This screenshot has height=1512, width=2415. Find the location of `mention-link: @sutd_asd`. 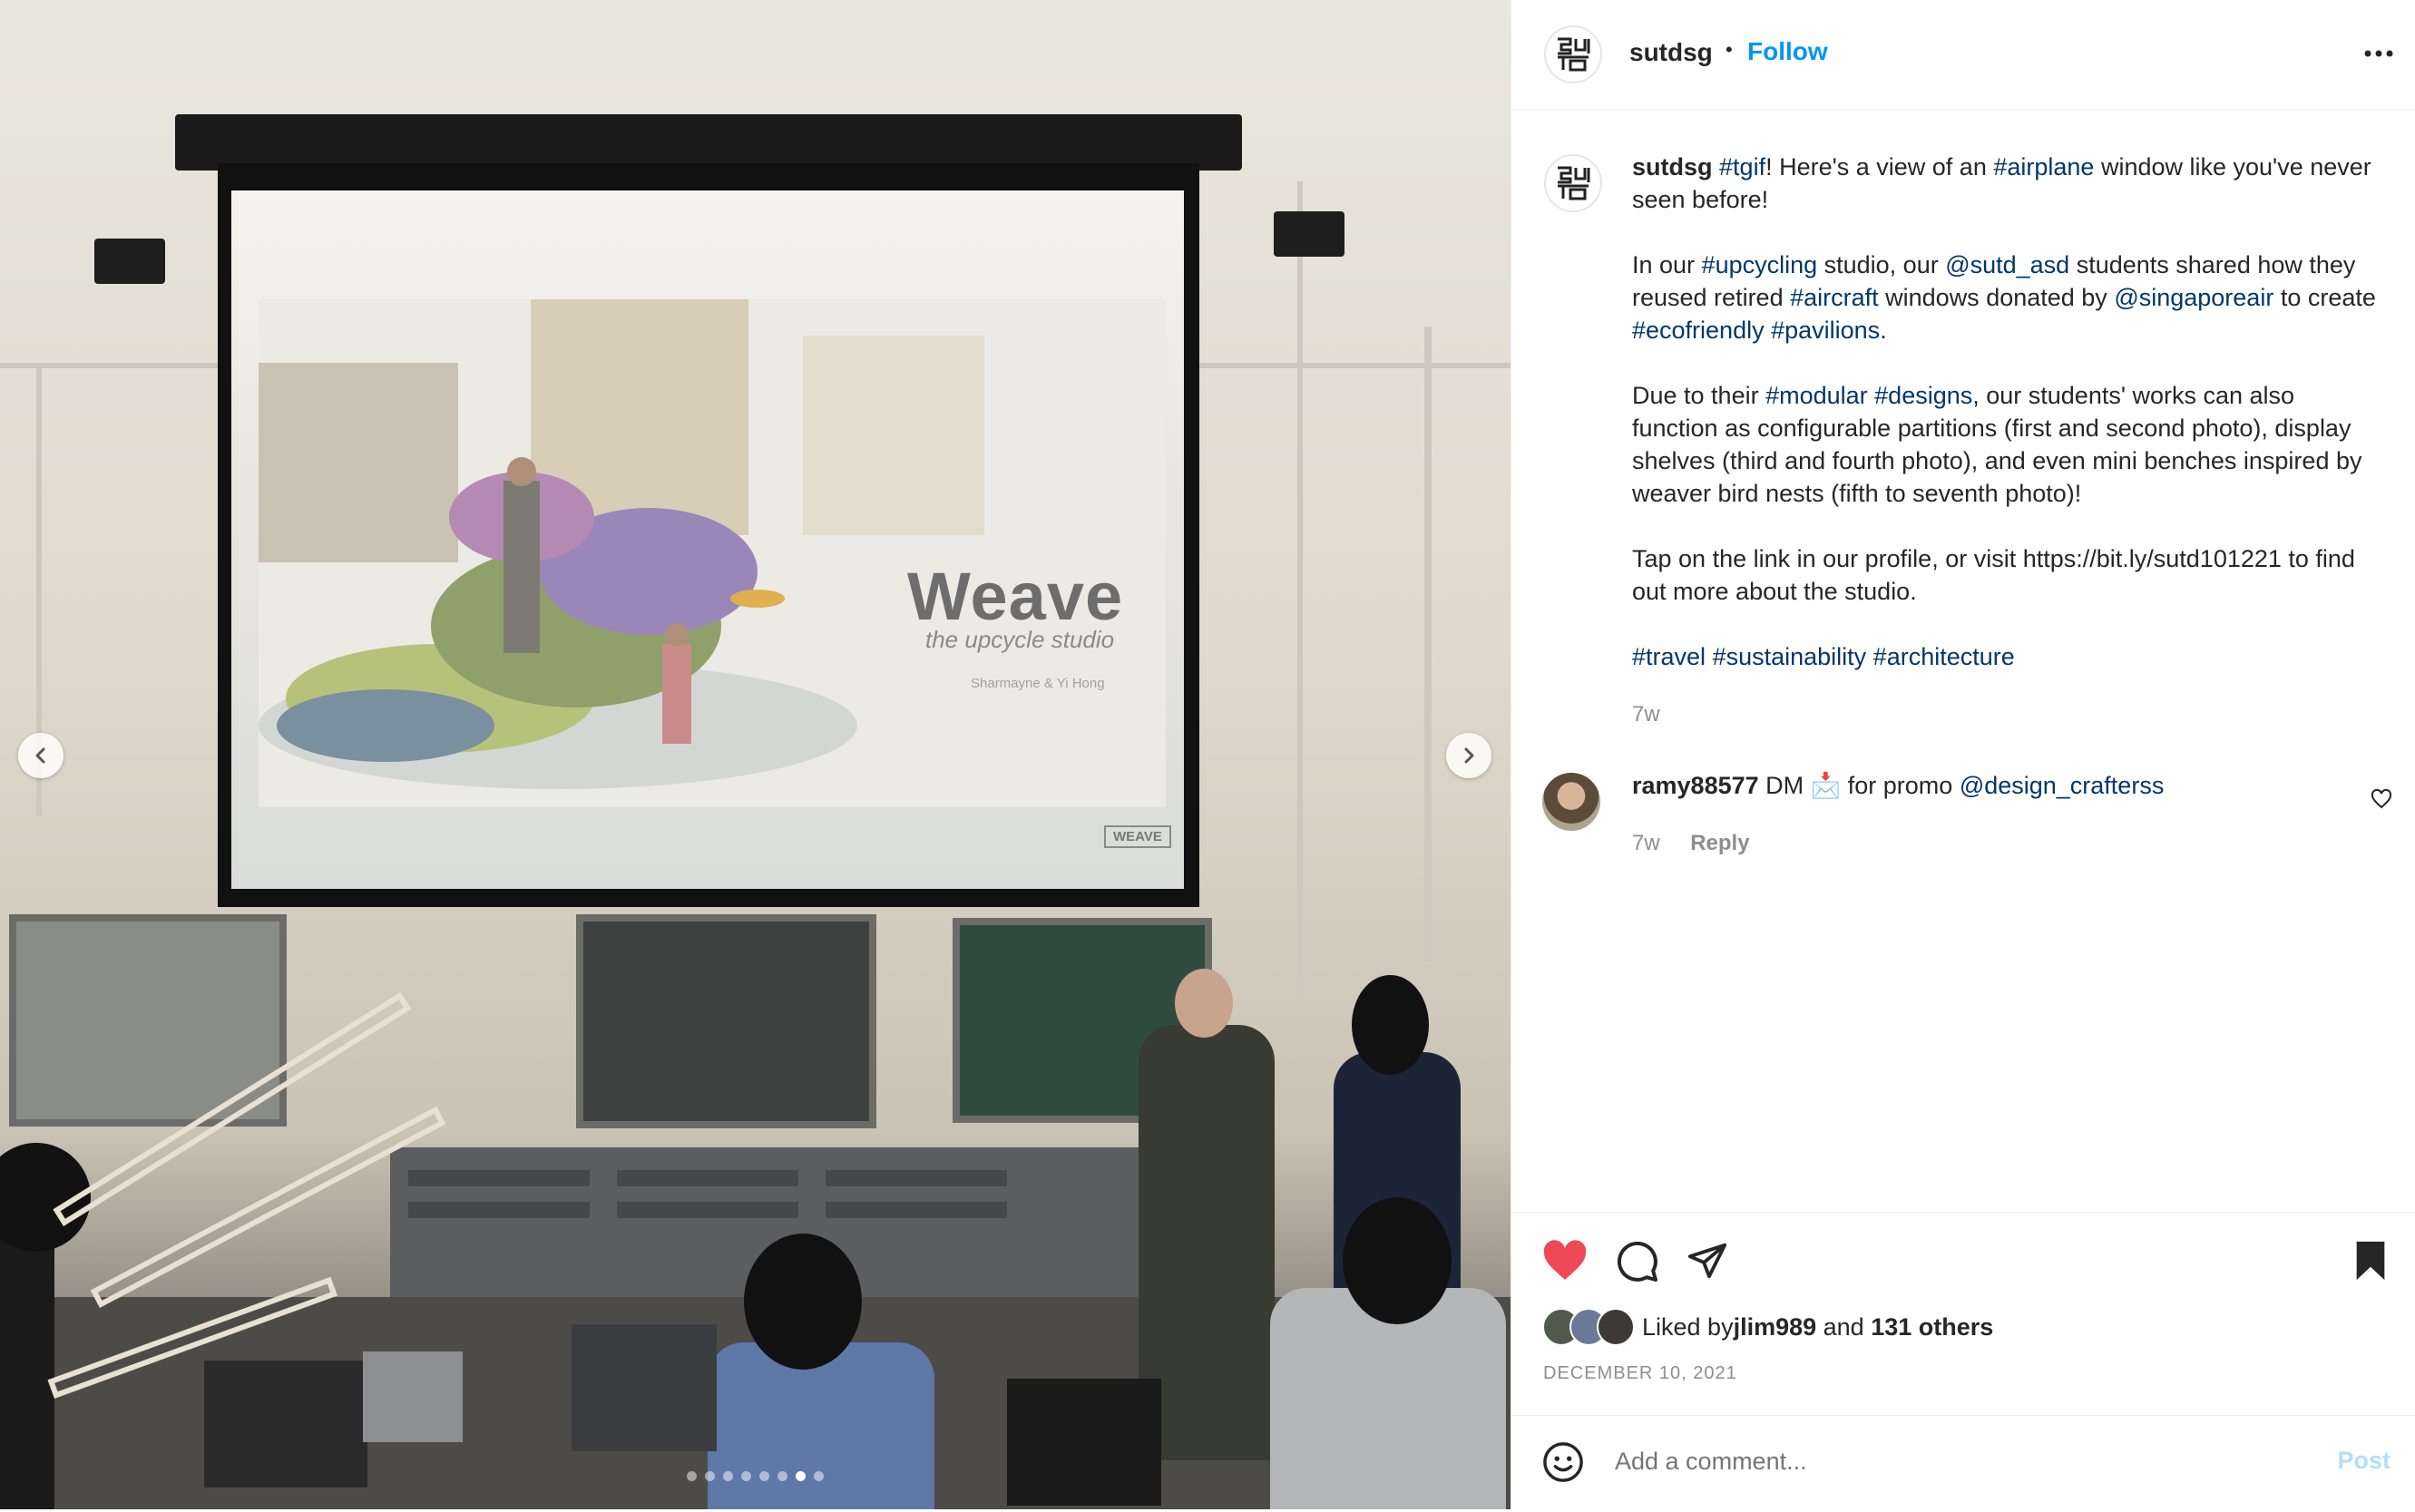

mention-link: @sutd_asd is located at coordinates (2007, 264).